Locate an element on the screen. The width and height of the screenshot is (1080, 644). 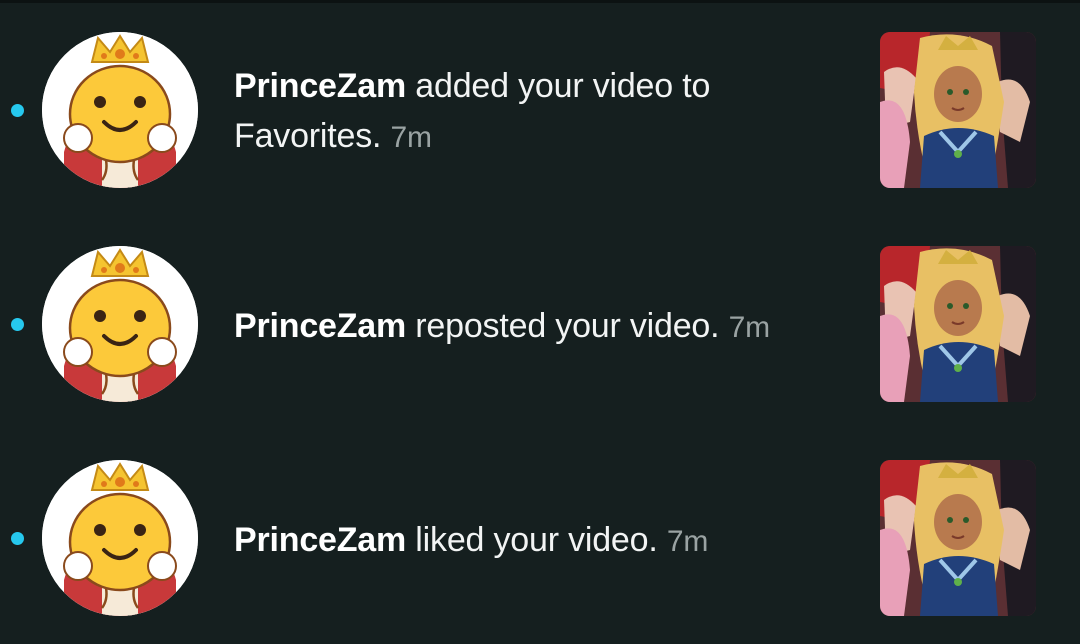
notification-action: liked your video. is located at coordinates (532, 540).